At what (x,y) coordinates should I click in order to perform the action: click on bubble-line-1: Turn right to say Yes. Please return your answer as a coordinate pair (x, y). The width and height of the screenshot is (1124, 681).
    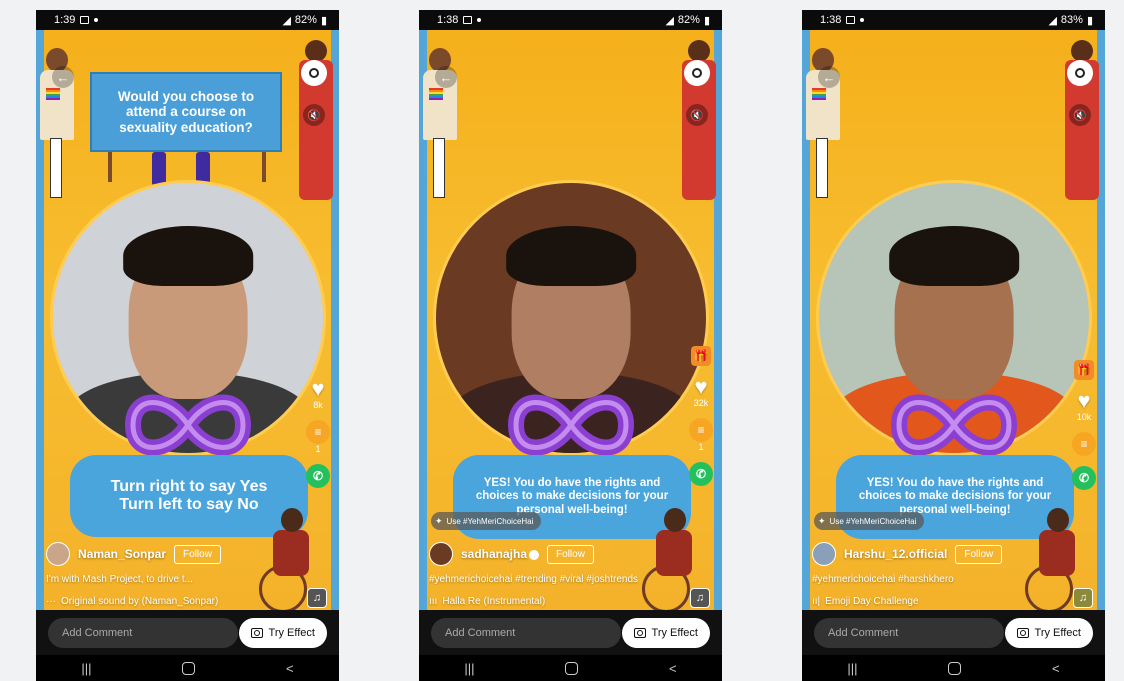
    Looking at the image, I should click on (189, 486).